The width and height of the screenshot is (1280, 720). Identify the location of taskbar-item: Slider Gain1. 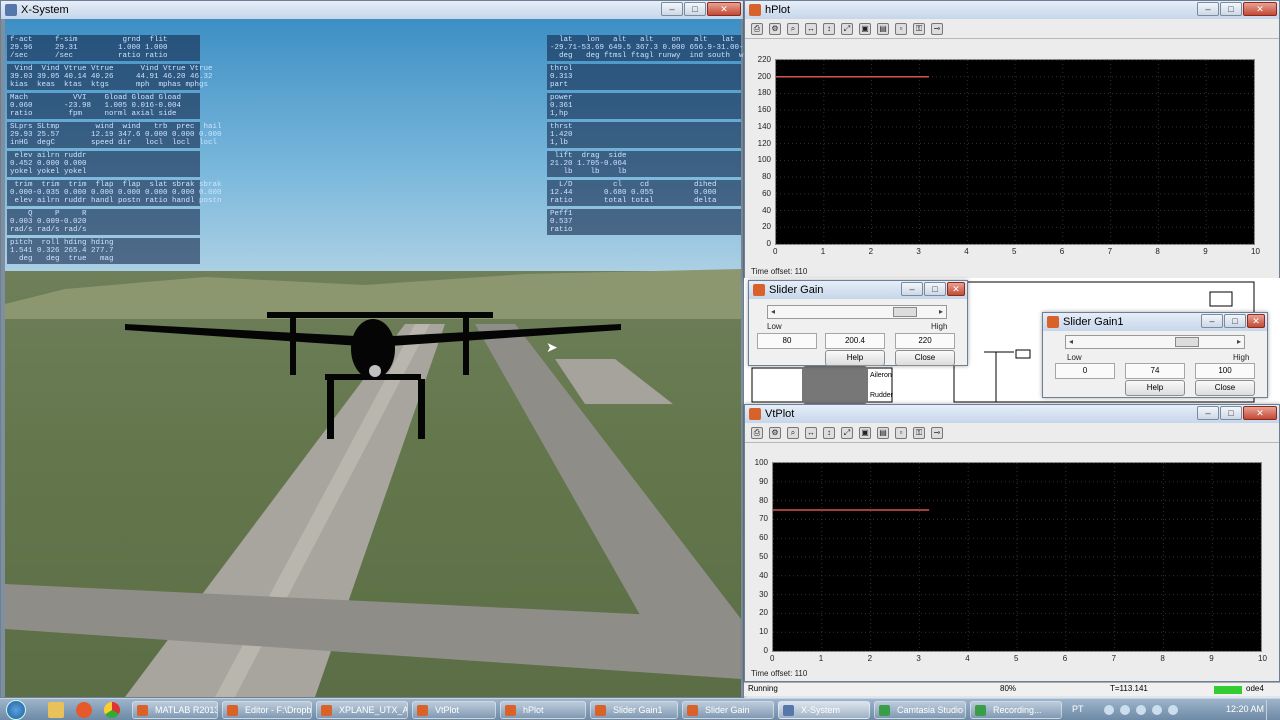
(634, 710).